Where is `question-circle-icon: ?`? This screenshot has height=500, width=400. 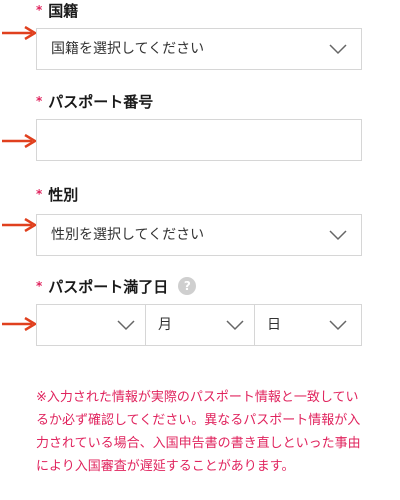 question-circle-icon: ? is located at coordinates (187, 286).